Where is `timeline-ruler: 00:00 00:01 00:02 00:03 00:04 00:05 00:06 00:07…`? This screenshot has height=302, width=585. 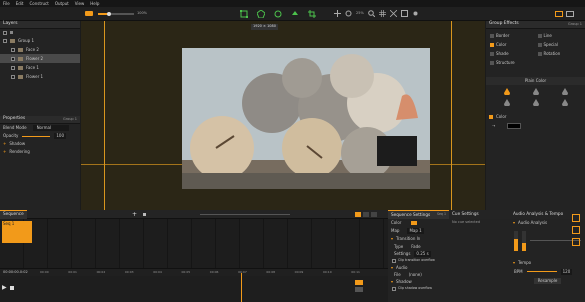
timeline-ruler: 00:00 00:01 00:02 00:03 00:04 00:05 00:06 00:07… is located at coordinates (200, 272).